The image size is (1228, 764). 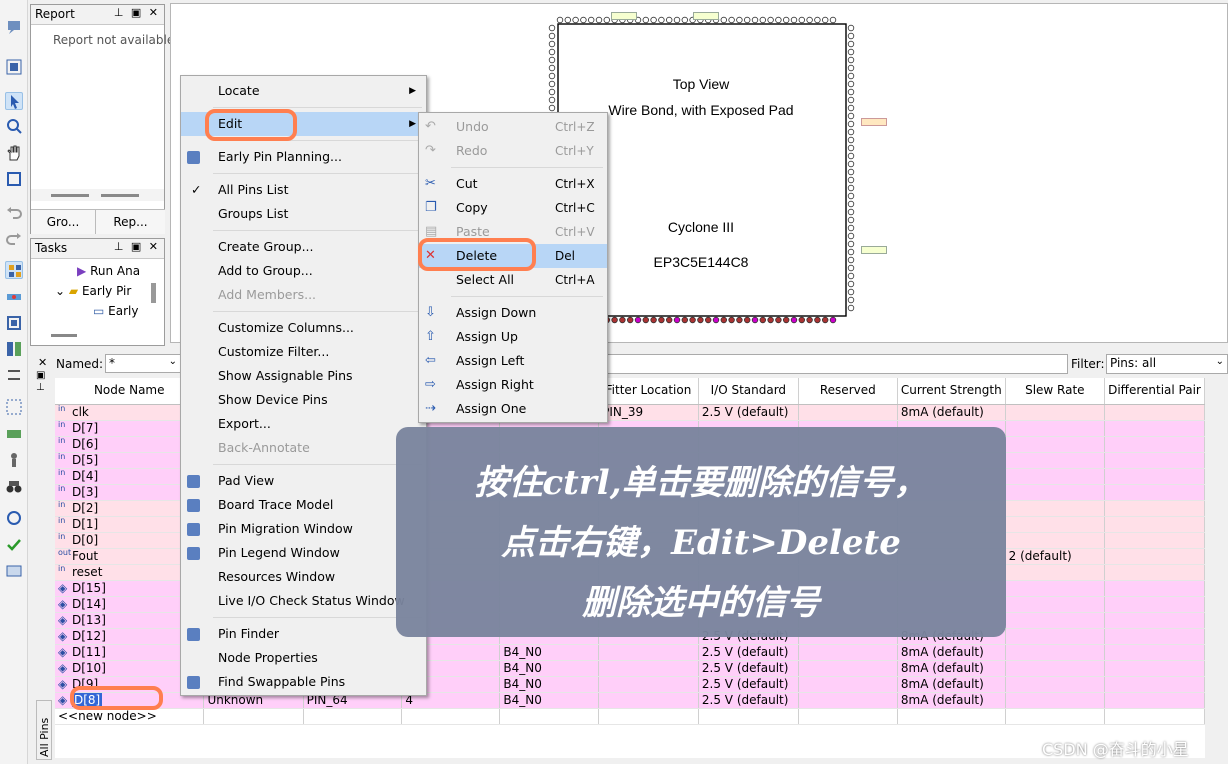 I want to click on zoom-icon, so click(x=14, y=126).